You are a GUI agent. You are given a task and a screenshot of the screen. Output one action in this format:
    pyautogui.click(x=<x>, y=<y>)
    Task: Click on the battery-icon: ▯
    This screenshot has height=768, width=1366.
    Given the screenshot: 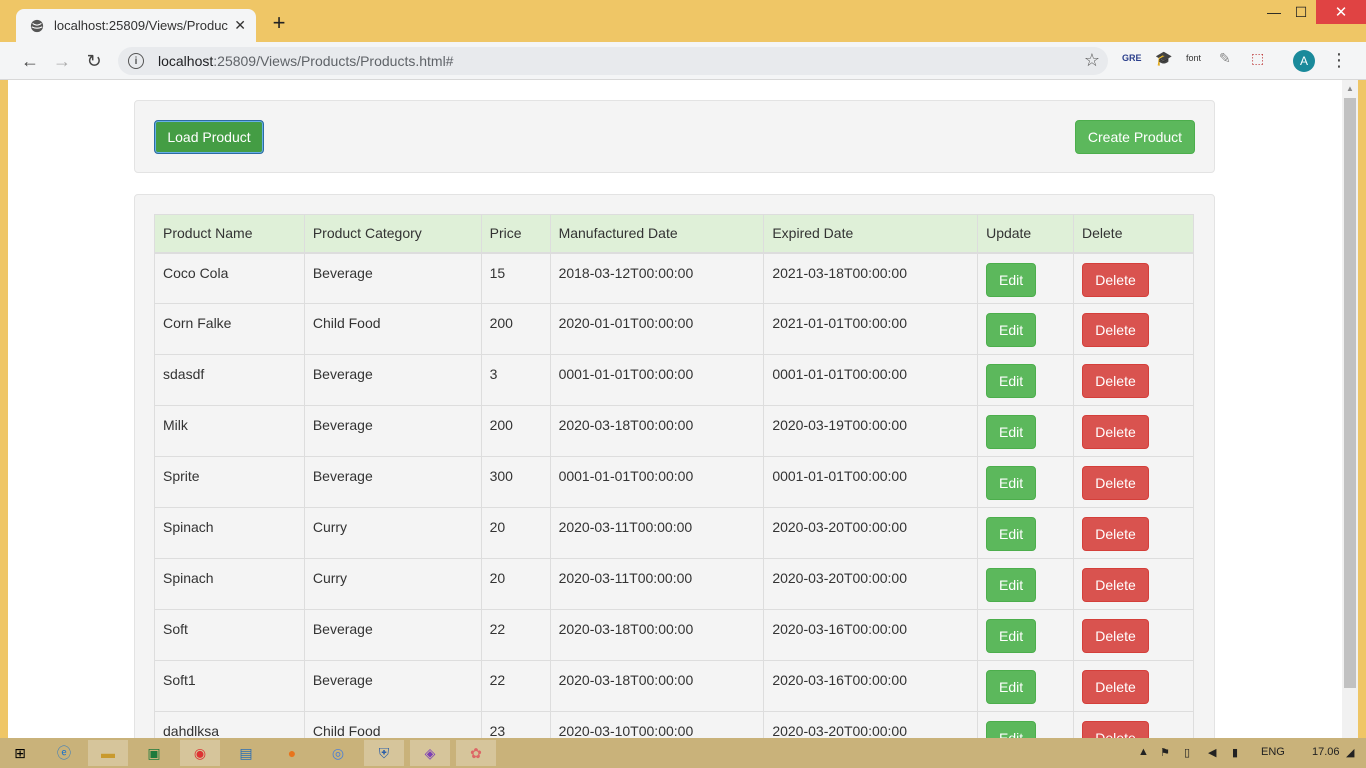 What is the action you would take?
    pyautogui.click(x=1187, y=752)
    